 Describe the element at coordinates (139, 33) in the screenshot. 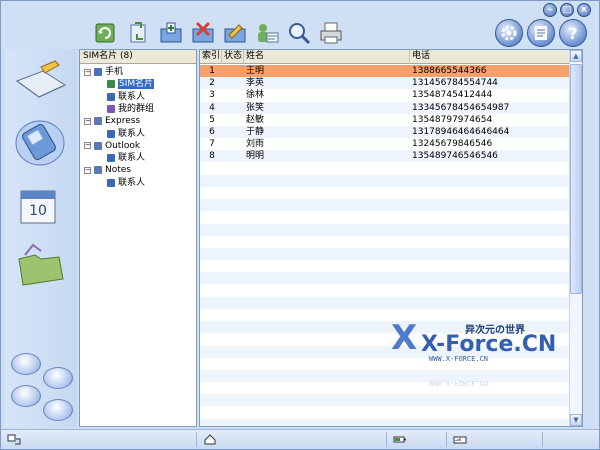

I see `sync-icon` at that location.